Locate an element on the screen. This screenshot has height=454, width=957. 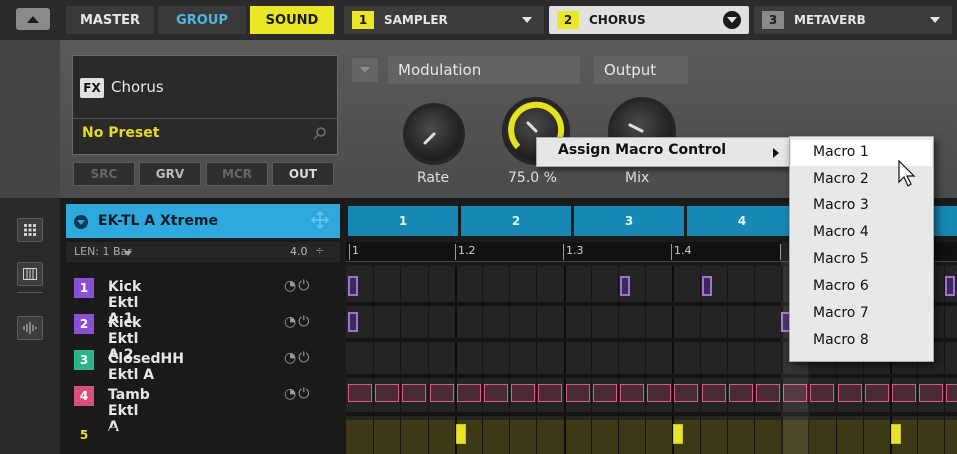
page-select-button is located at coordinates (365, 70).